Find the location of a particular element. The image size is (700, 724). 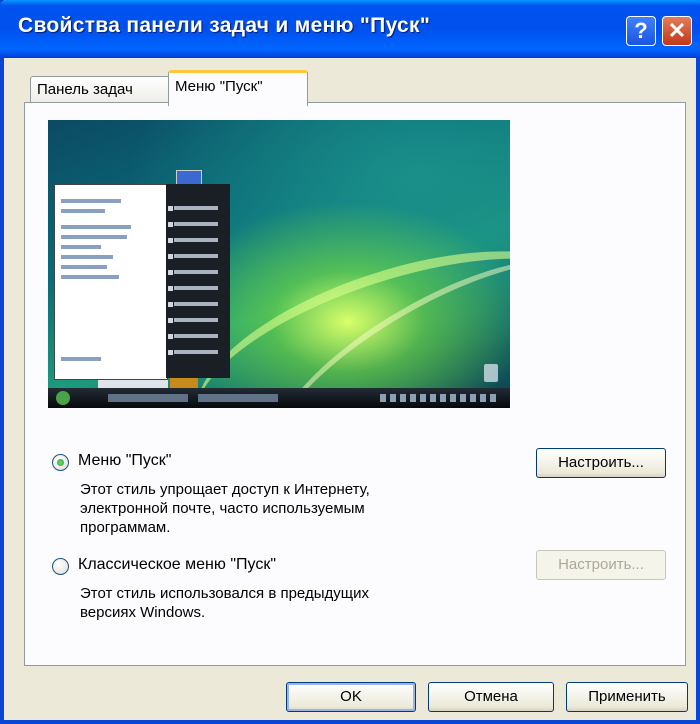

help-button: ? is located at coordinates (641, 31).